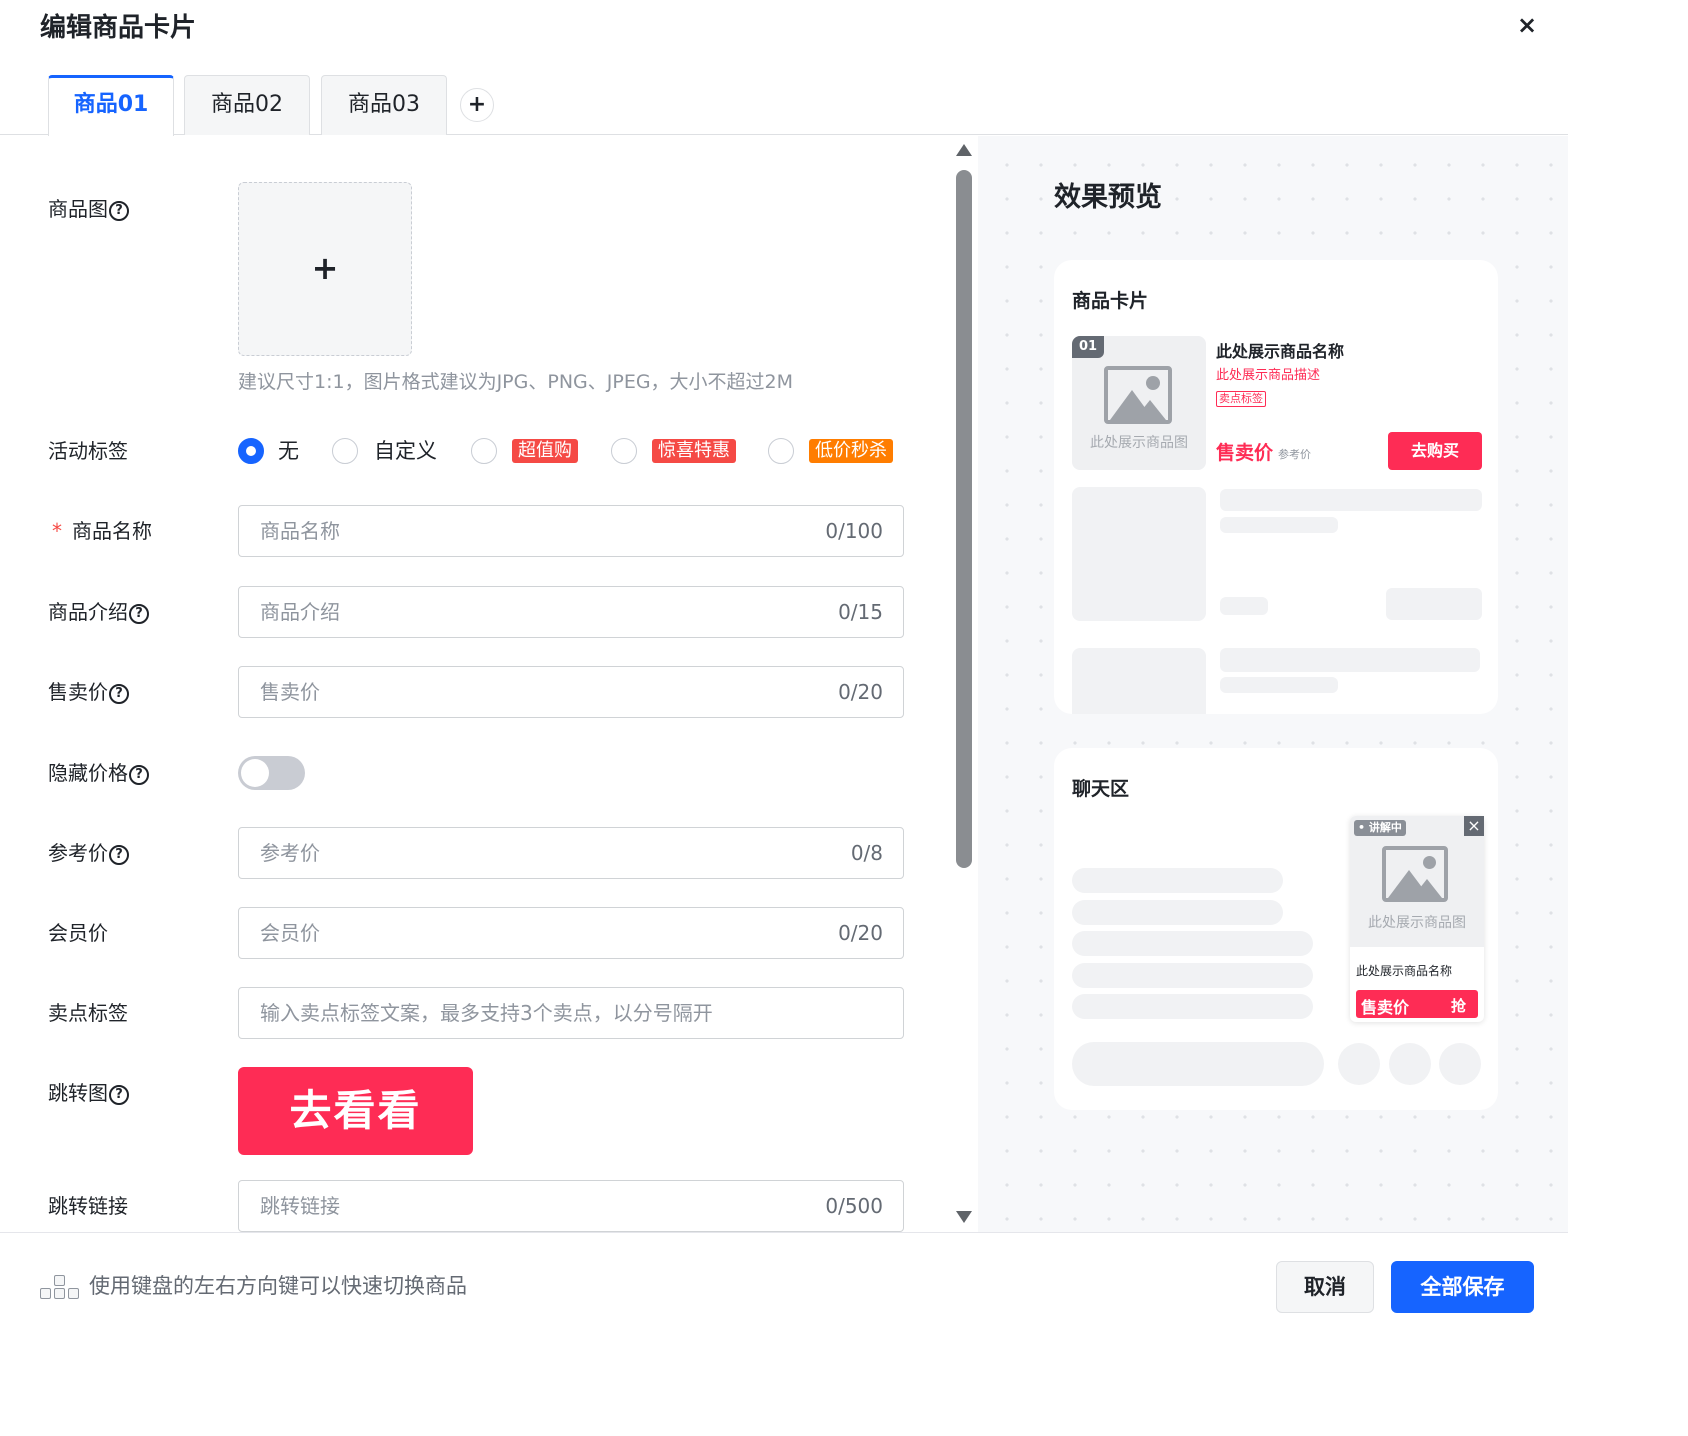 The width and height of the screenshot is (1688, 1436). What do you see at coordinates (88, 773) in the screenshot?
I see `hide-price-label-text: 隐藏价格` at bounding box center [88, 773].